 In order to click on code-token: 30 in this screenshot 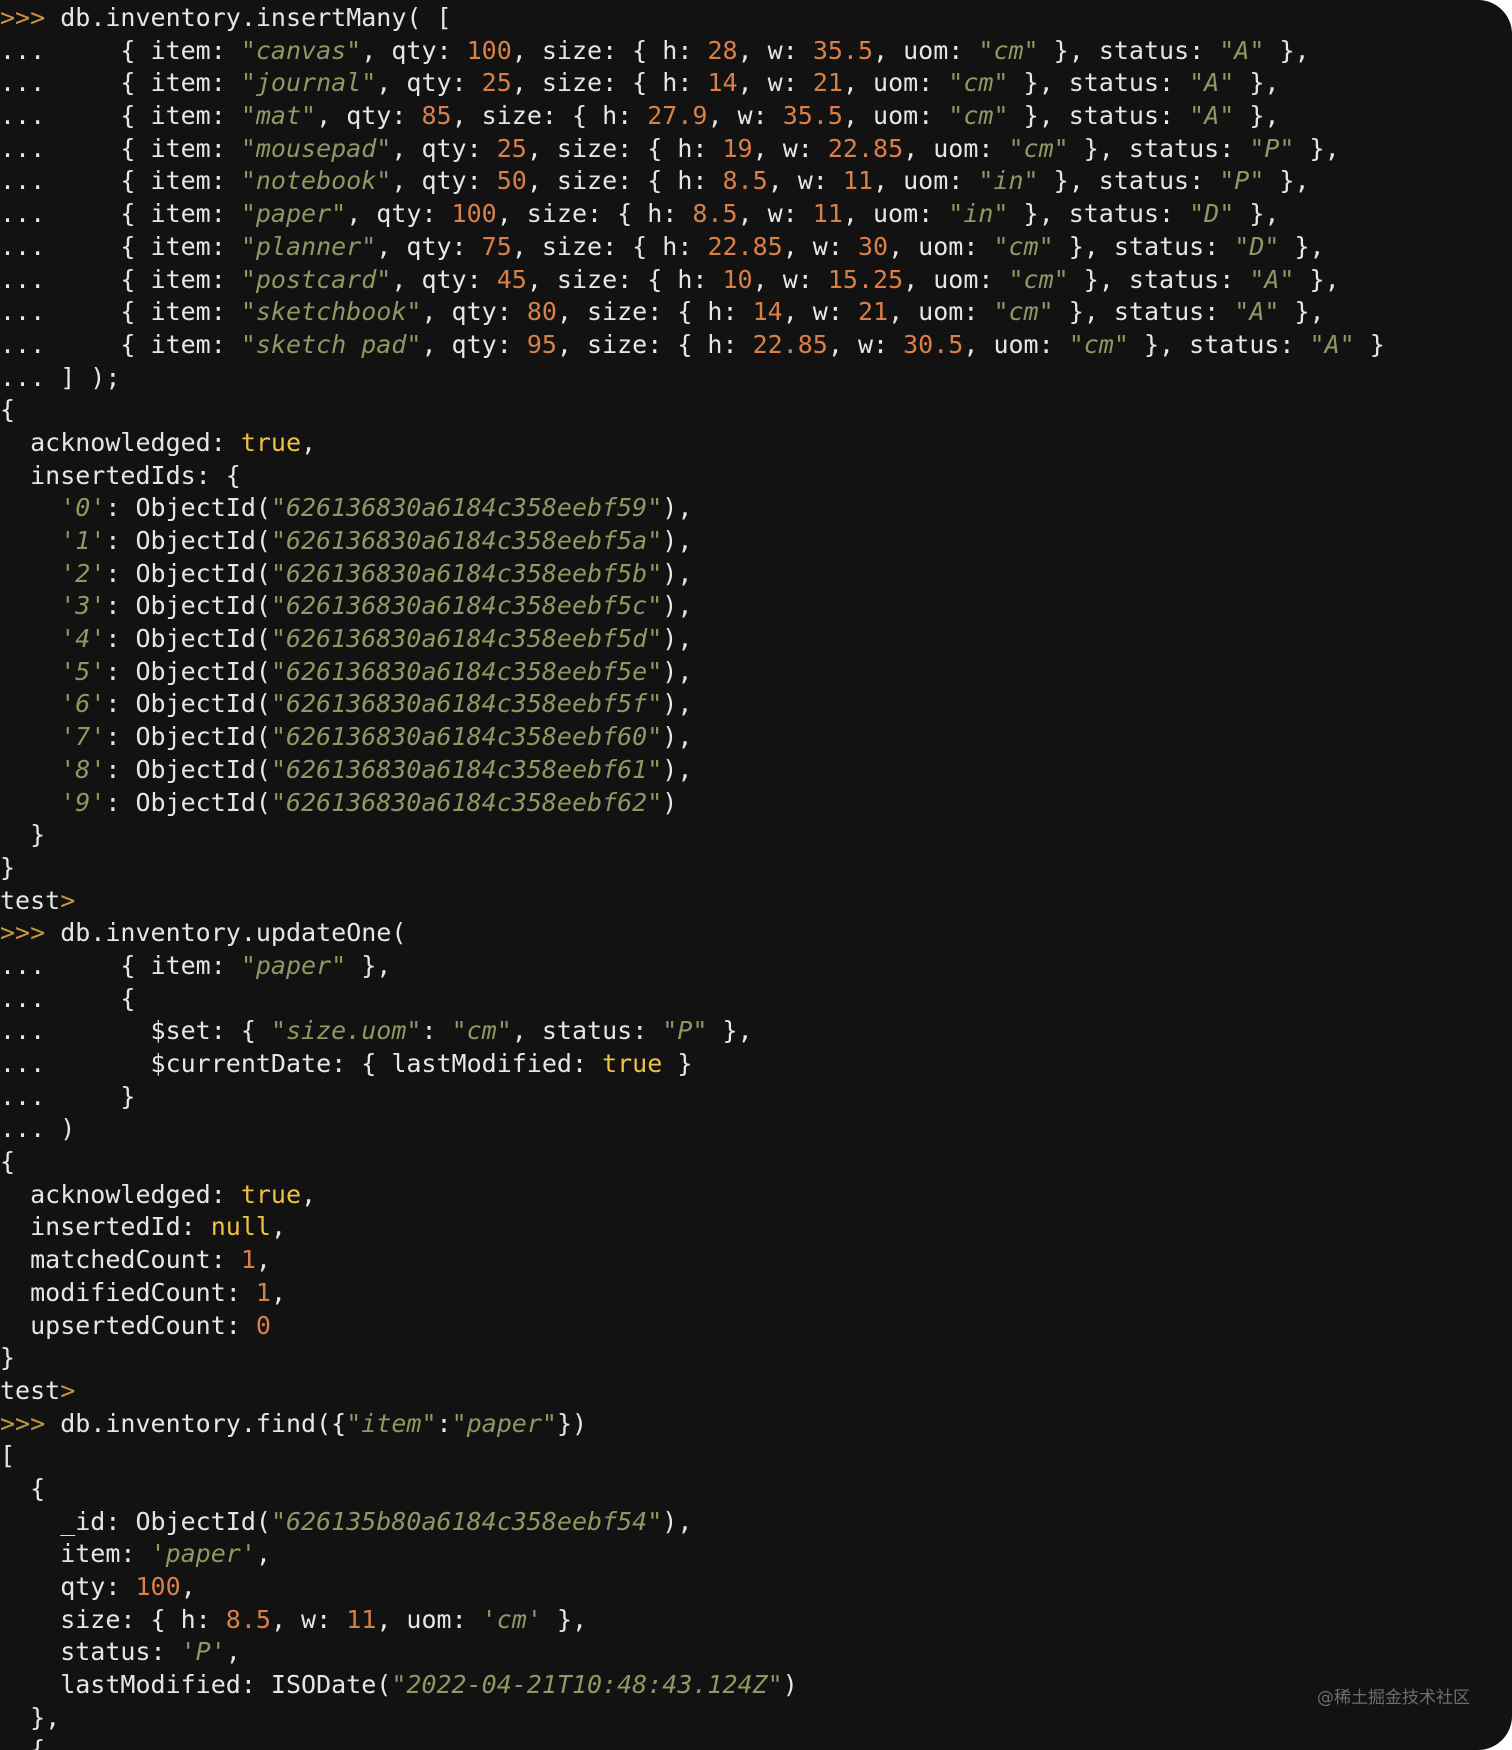, I will do `click(873, 246)`.